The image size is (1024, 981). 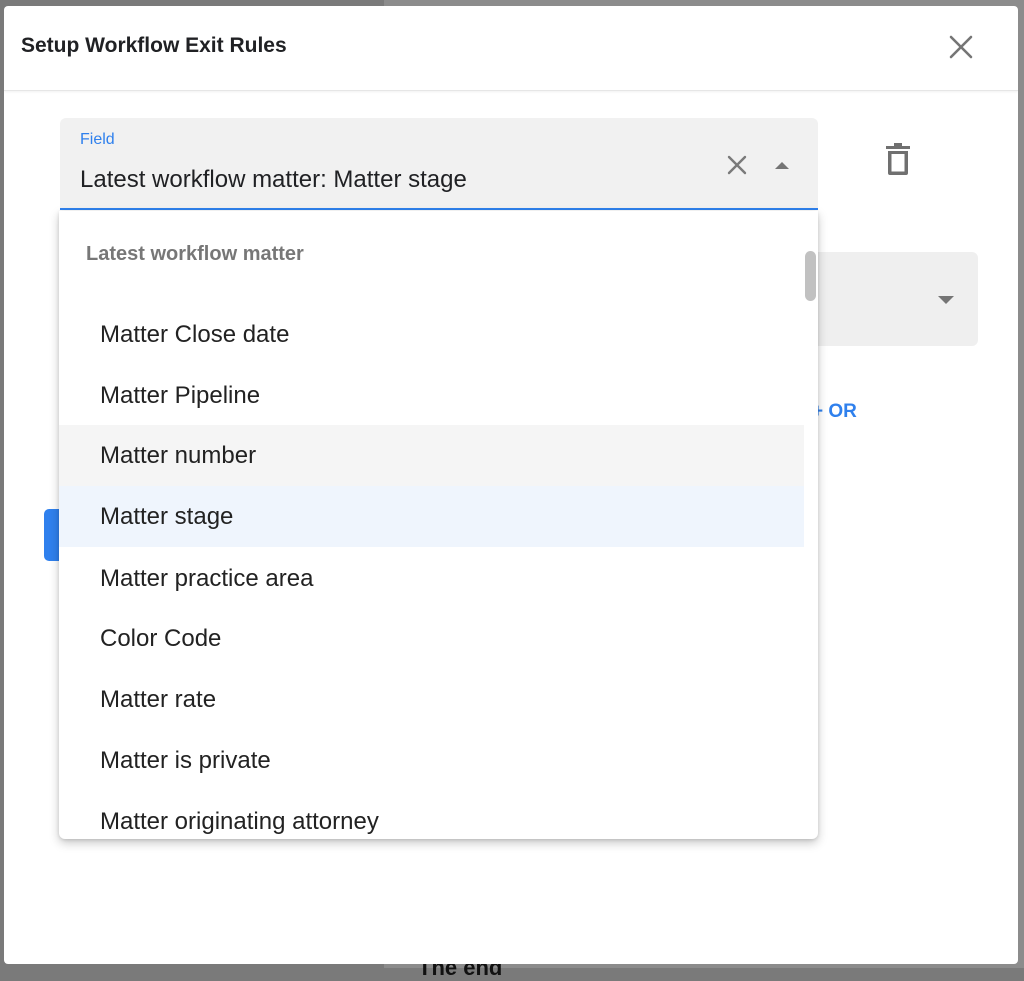 I want to click on close-button, so click(x=961, y=47).